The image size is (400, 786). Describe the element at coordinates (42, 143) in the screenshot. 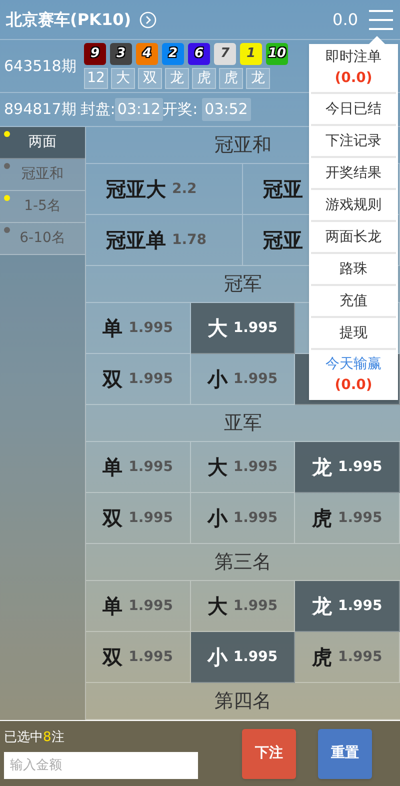

I see `sidebar-item: 两面` at that location.